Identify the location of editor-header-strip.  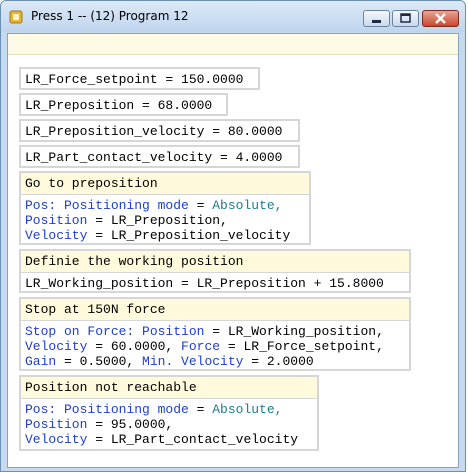
(233, 44).